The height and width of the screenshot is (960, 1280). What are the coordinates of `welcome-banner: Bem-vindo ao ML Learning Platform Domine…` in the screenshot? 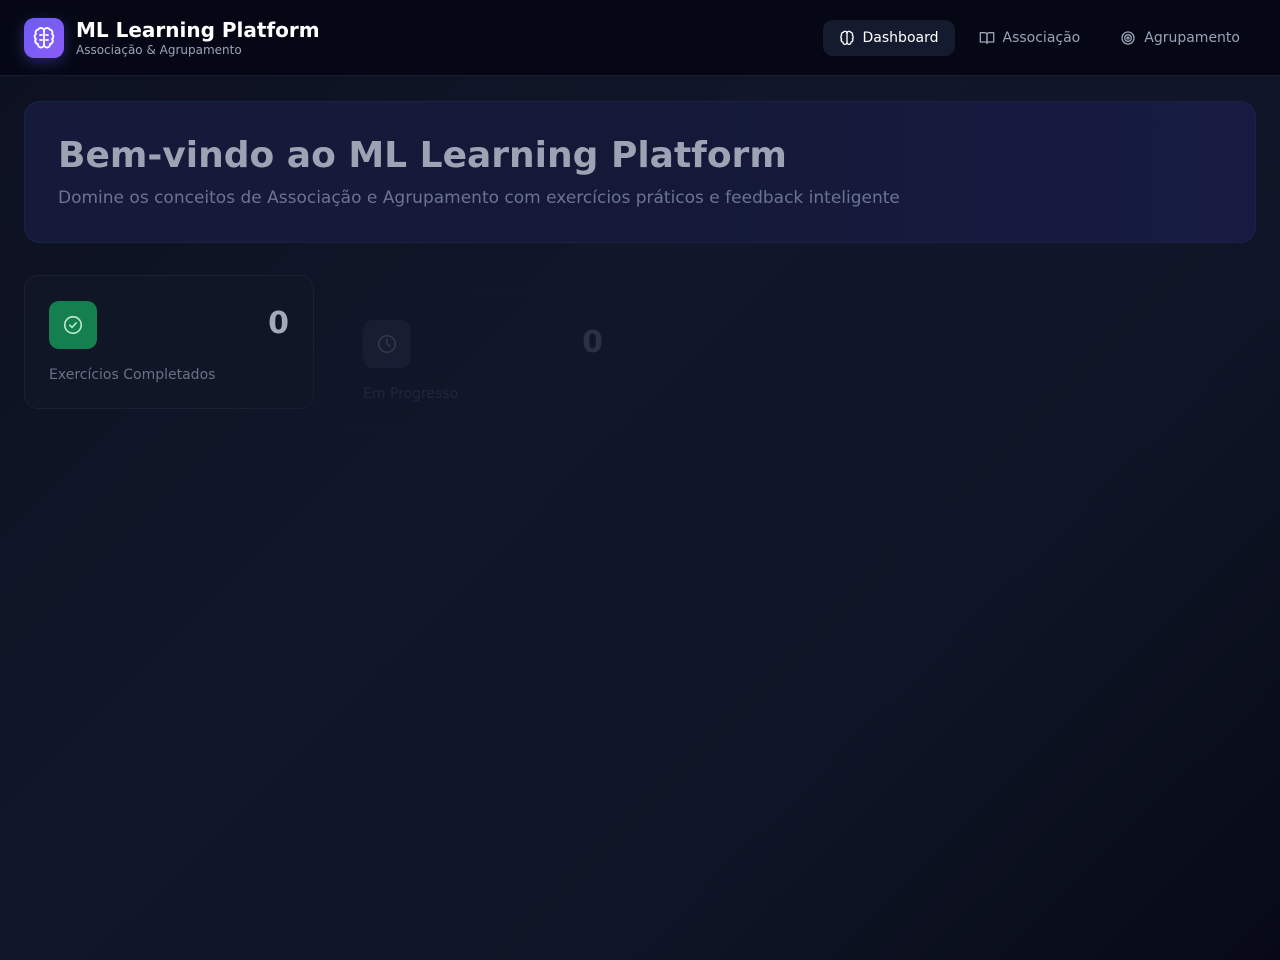 It's located at (640, 172).